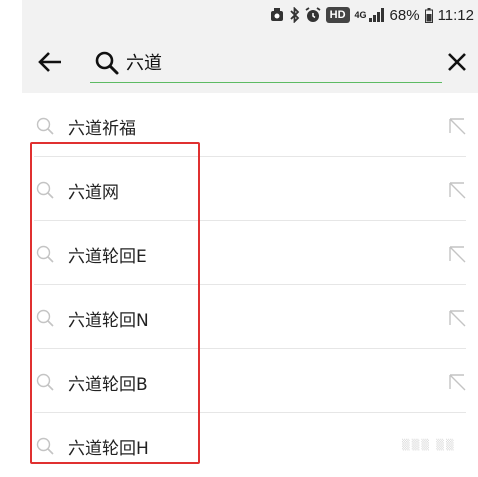 This screenshot has height=477, width=478. What do you see at coordinates (250, 253) in the screenshot?
I see `suggestion-item: 六道轮回E` at bounding box center [250, 253].